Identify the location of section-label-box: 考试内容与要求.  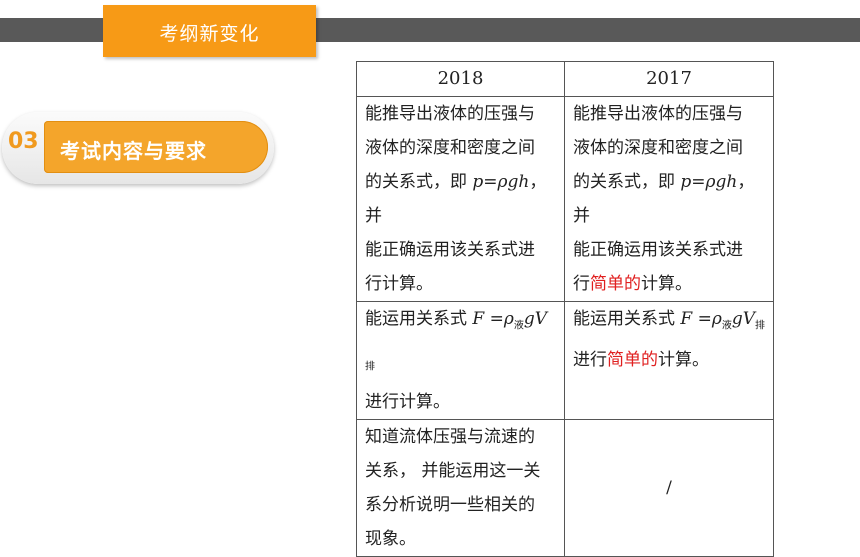
(156, 147).